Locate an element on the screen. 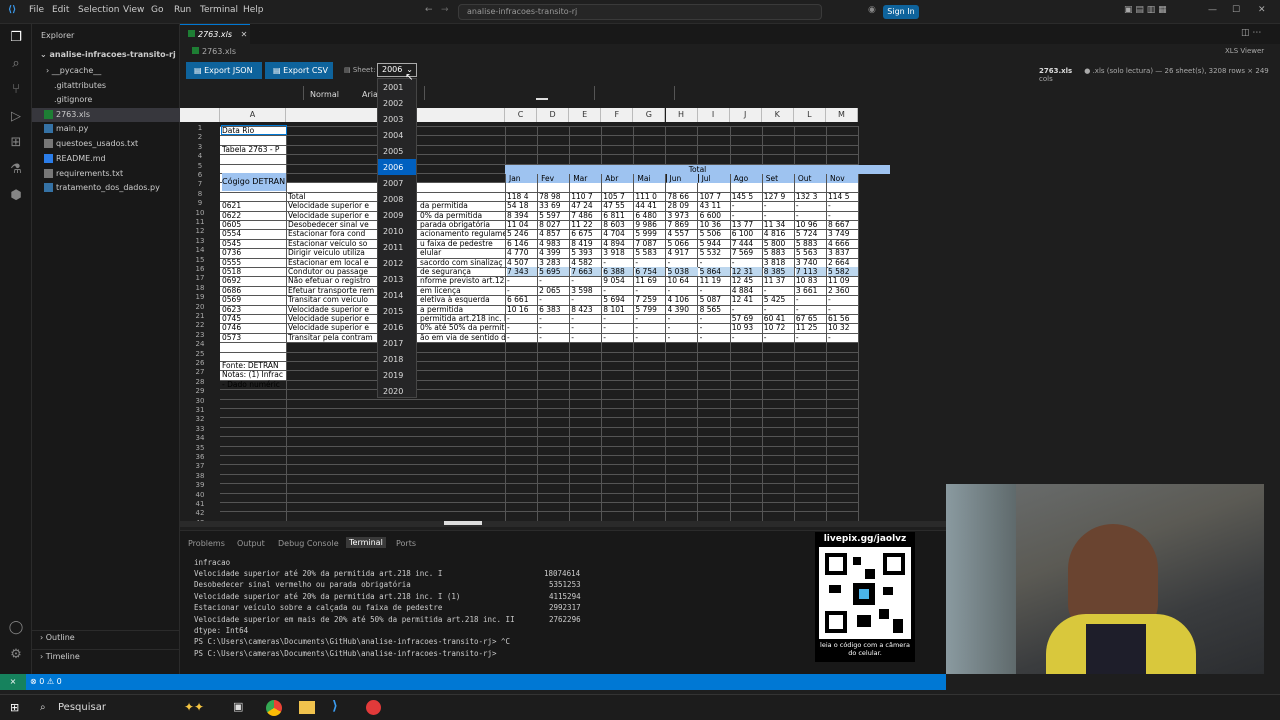 This screenshot has width=1280, height=720. data-cell: 11 25 is located at coordinates (811, 327).